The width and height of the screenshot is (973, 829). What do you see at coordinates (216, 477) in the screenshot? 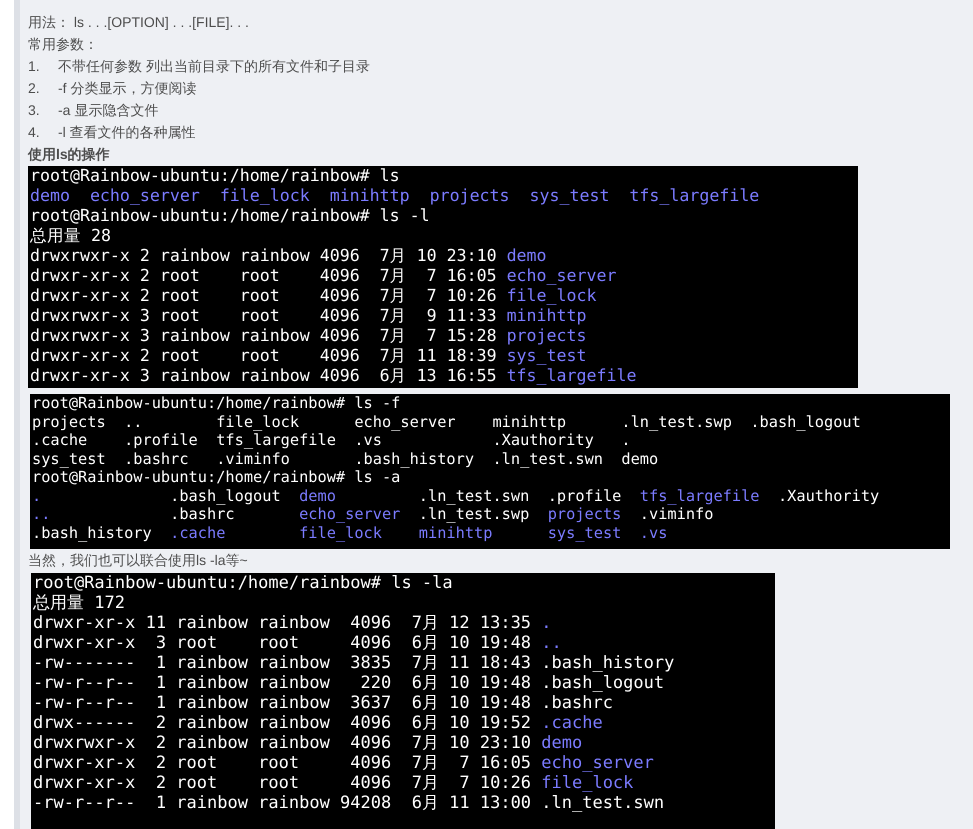
I see `terminal-line: root@Rainbow-ubuntu:/home/rainbow# ls -a` at bounding box center [216, 477].